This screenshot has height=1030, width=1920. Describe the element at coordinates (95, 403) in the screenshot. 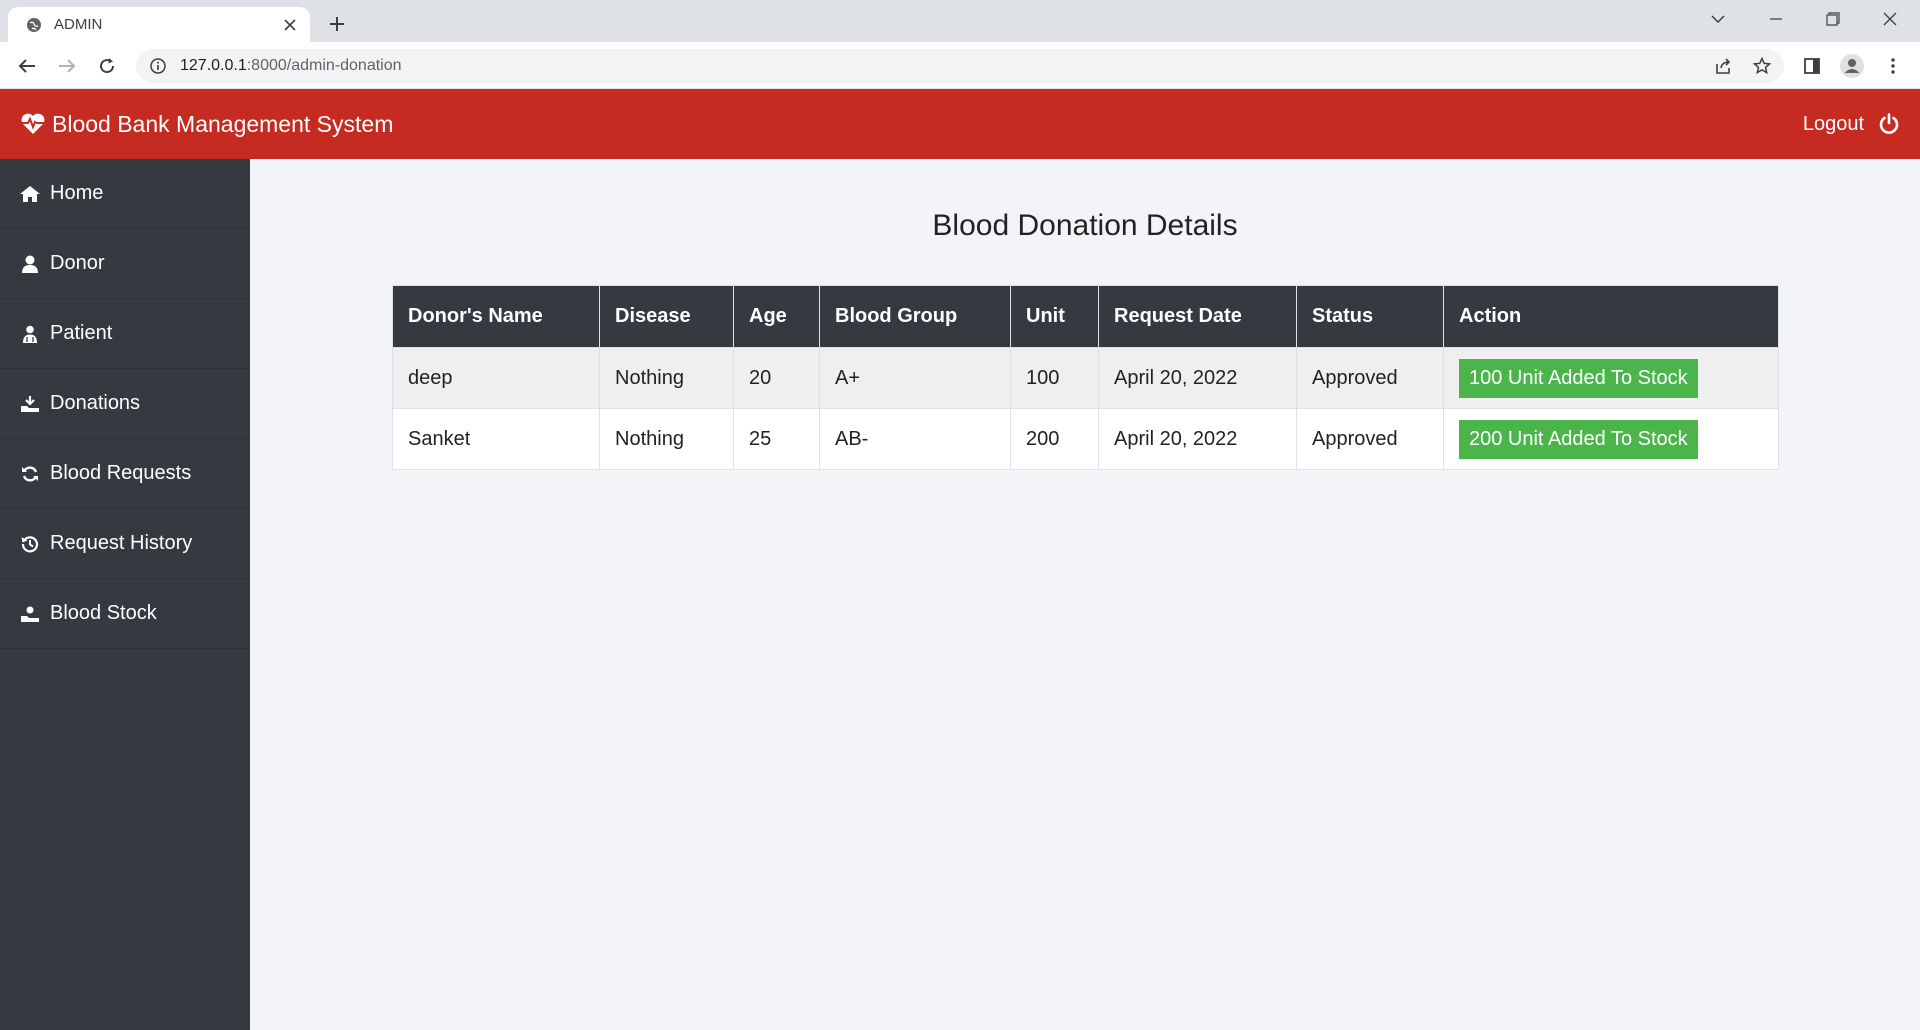

I see `sidebar-item-label: Donations` at that location.